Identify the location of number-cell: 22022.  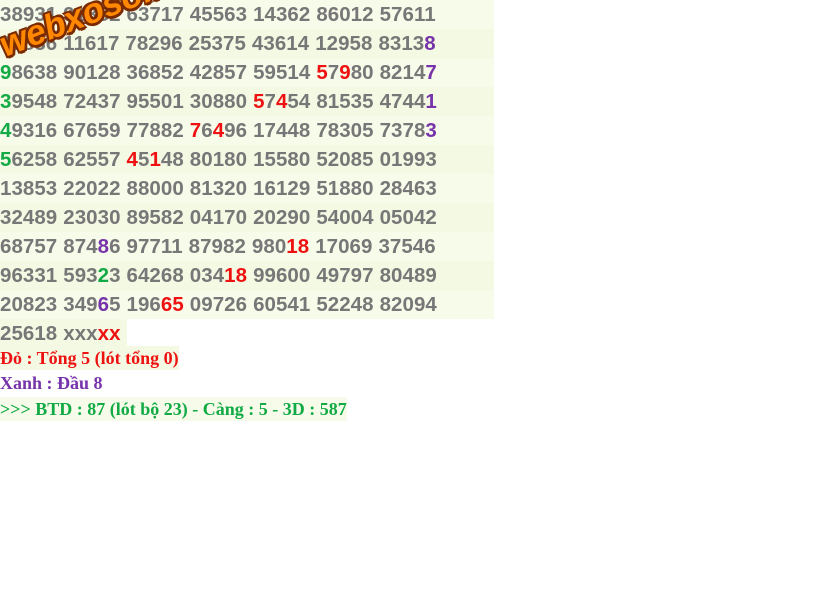
(91, 188).